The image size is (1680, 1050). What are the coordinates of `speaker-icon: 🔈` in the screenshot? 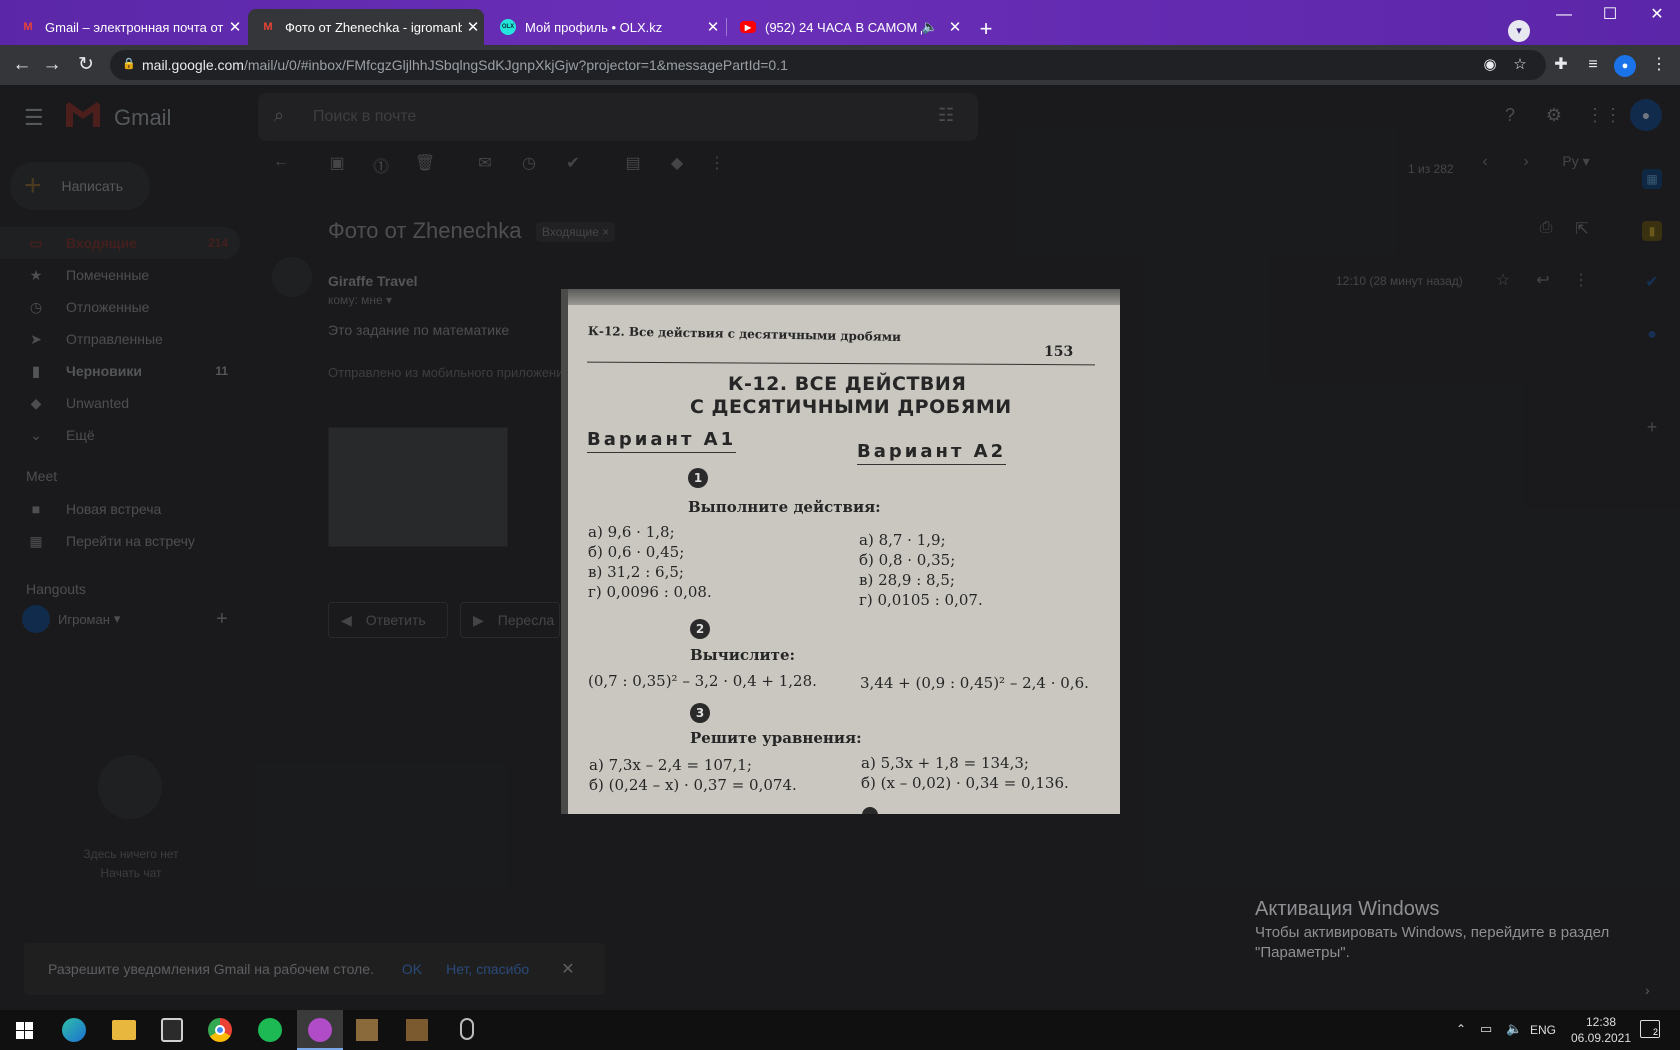 It's located at (930, 27).